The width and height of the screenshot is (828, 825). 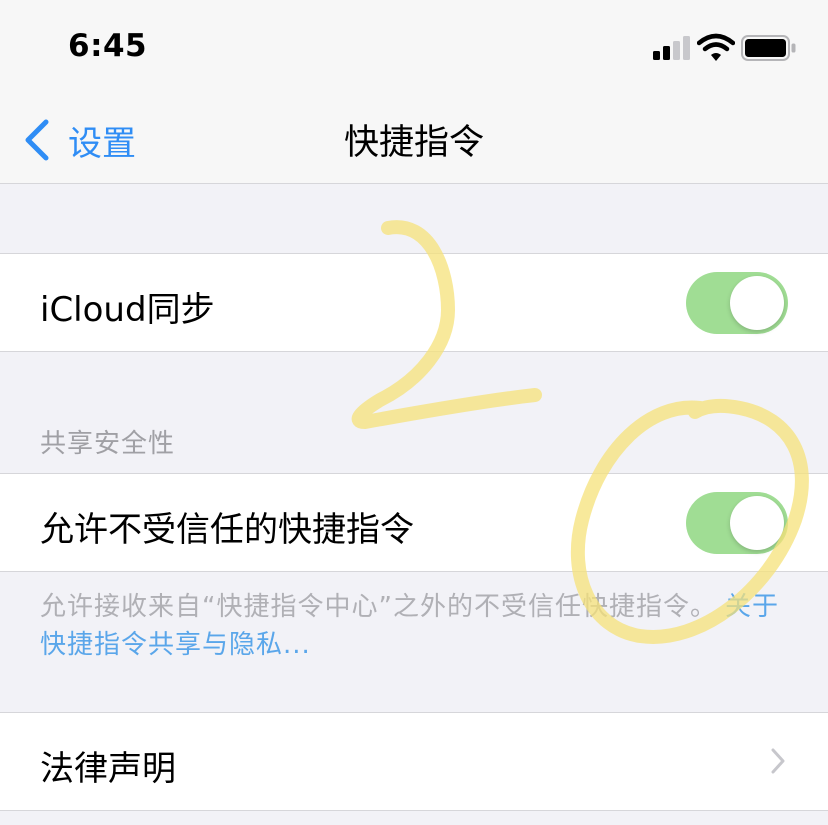 I want to click on icloud-sync-toggle, so click(x=737, y=303).